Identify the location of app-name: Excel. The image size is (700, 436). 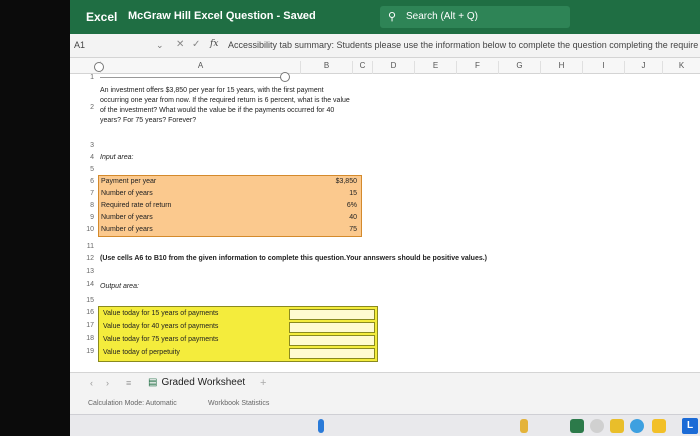
(102, 17).